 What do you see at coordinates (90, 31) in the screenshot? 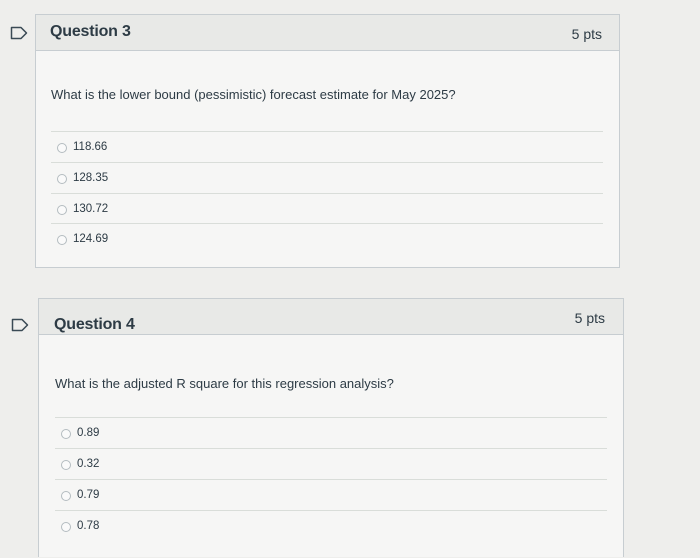
I see `question-title: Question 3` at bounding box center [90, 31].